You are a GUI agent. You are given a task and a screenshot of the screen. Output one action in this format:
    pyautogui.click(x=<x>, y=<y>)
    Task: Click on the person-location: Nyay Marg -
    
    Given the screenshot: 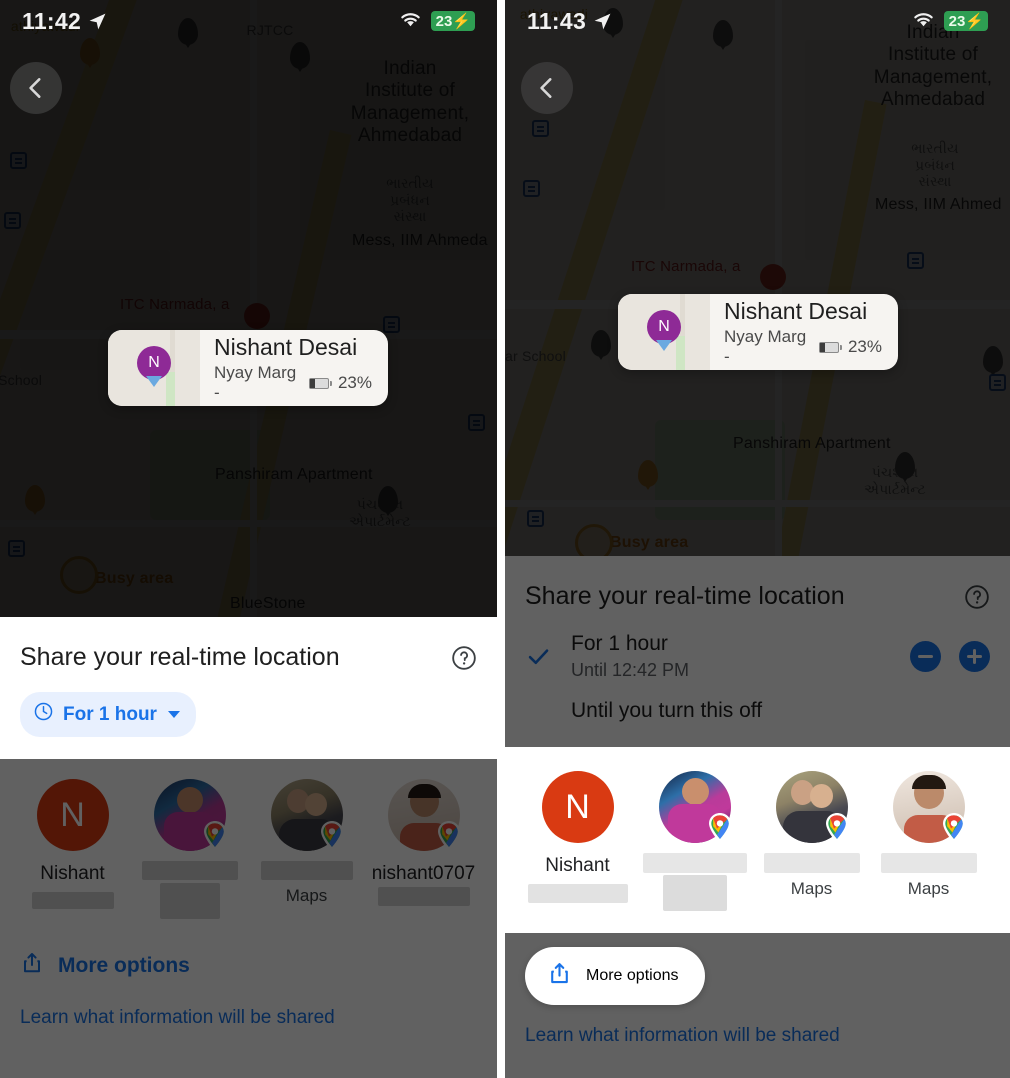 What is the action you would take?
    pyautogui.click(x=765, y=347)
    